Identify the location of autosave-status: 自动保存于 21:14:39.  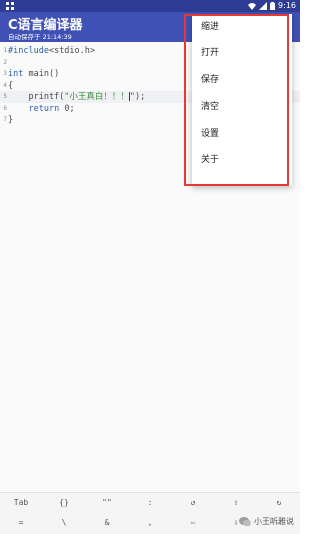
(40, 37).